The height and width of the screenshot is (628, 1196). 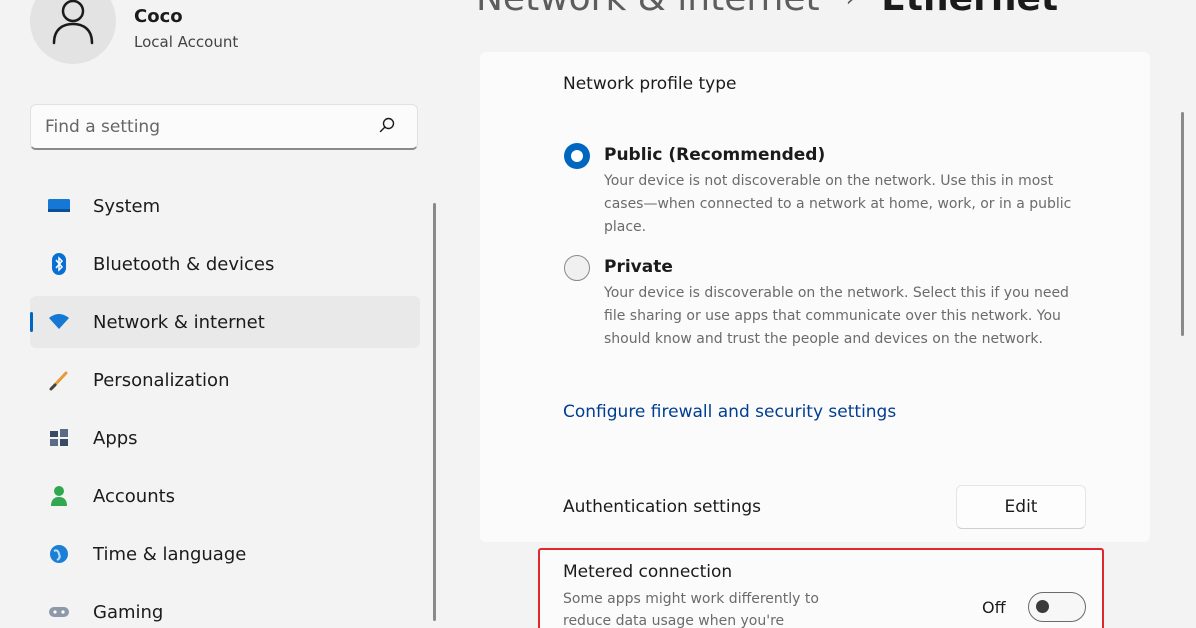 I want to click on monitor-icon, so click(x=59, y=206).